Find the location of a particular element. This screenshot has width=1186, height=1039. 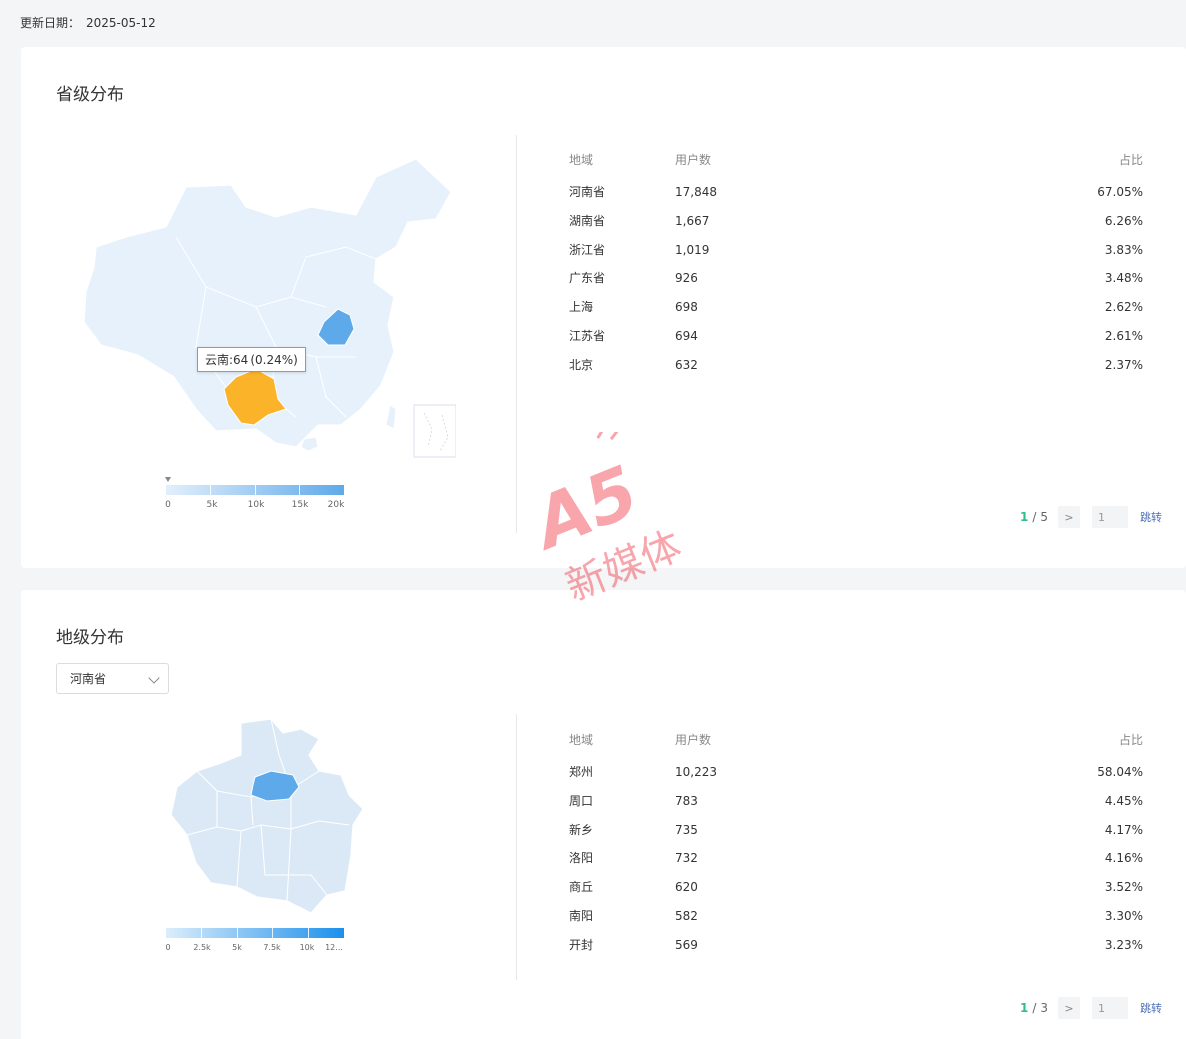

cell-region: 周口 is located at coordinates (581, 800).